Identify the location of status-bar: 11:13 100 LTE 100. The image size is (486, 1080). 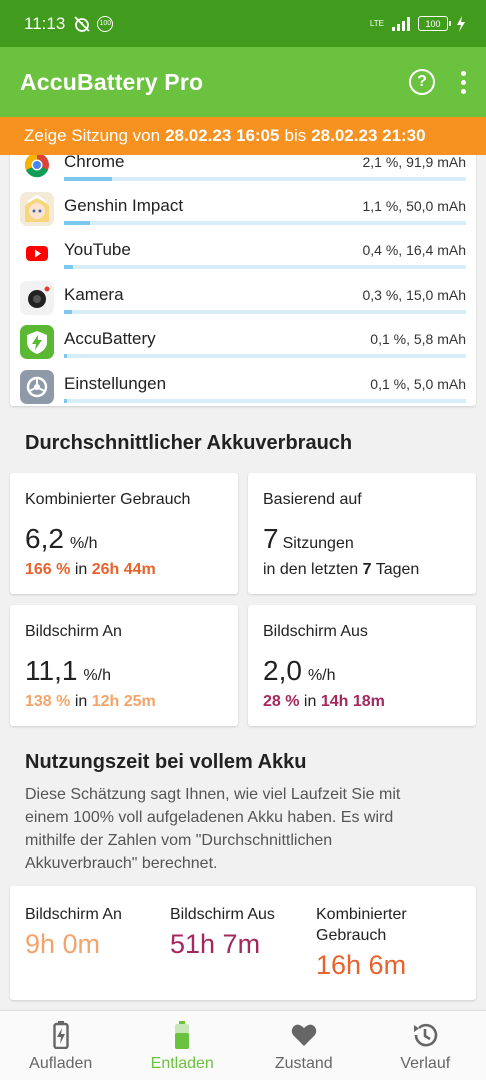
(243, 23).